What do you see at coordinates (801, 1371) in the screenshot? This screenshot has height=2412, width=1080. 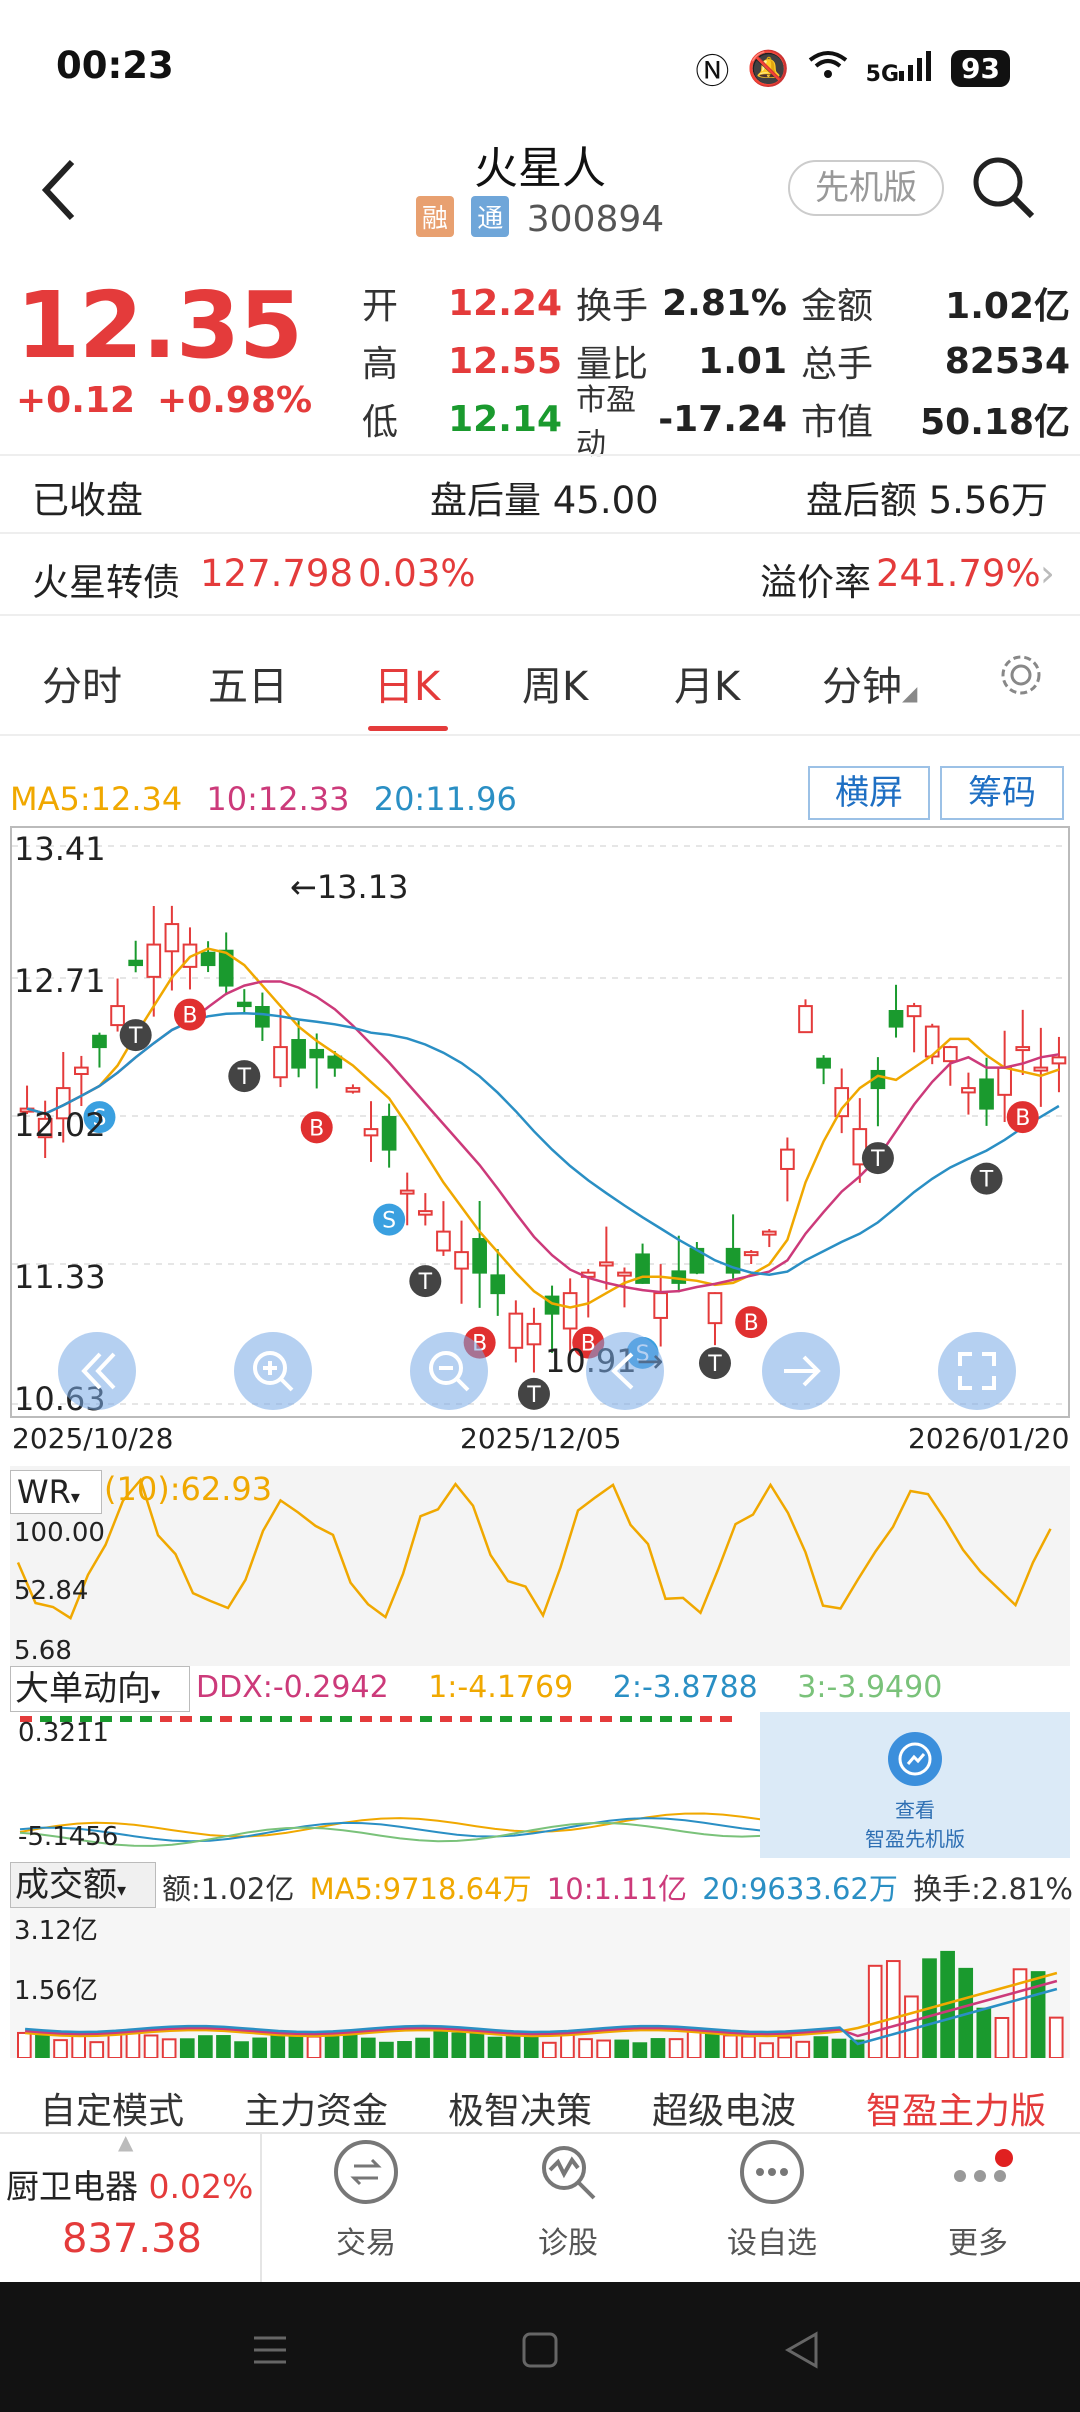 I see `arrow-right-icon` at bounding box center [801, 1371].